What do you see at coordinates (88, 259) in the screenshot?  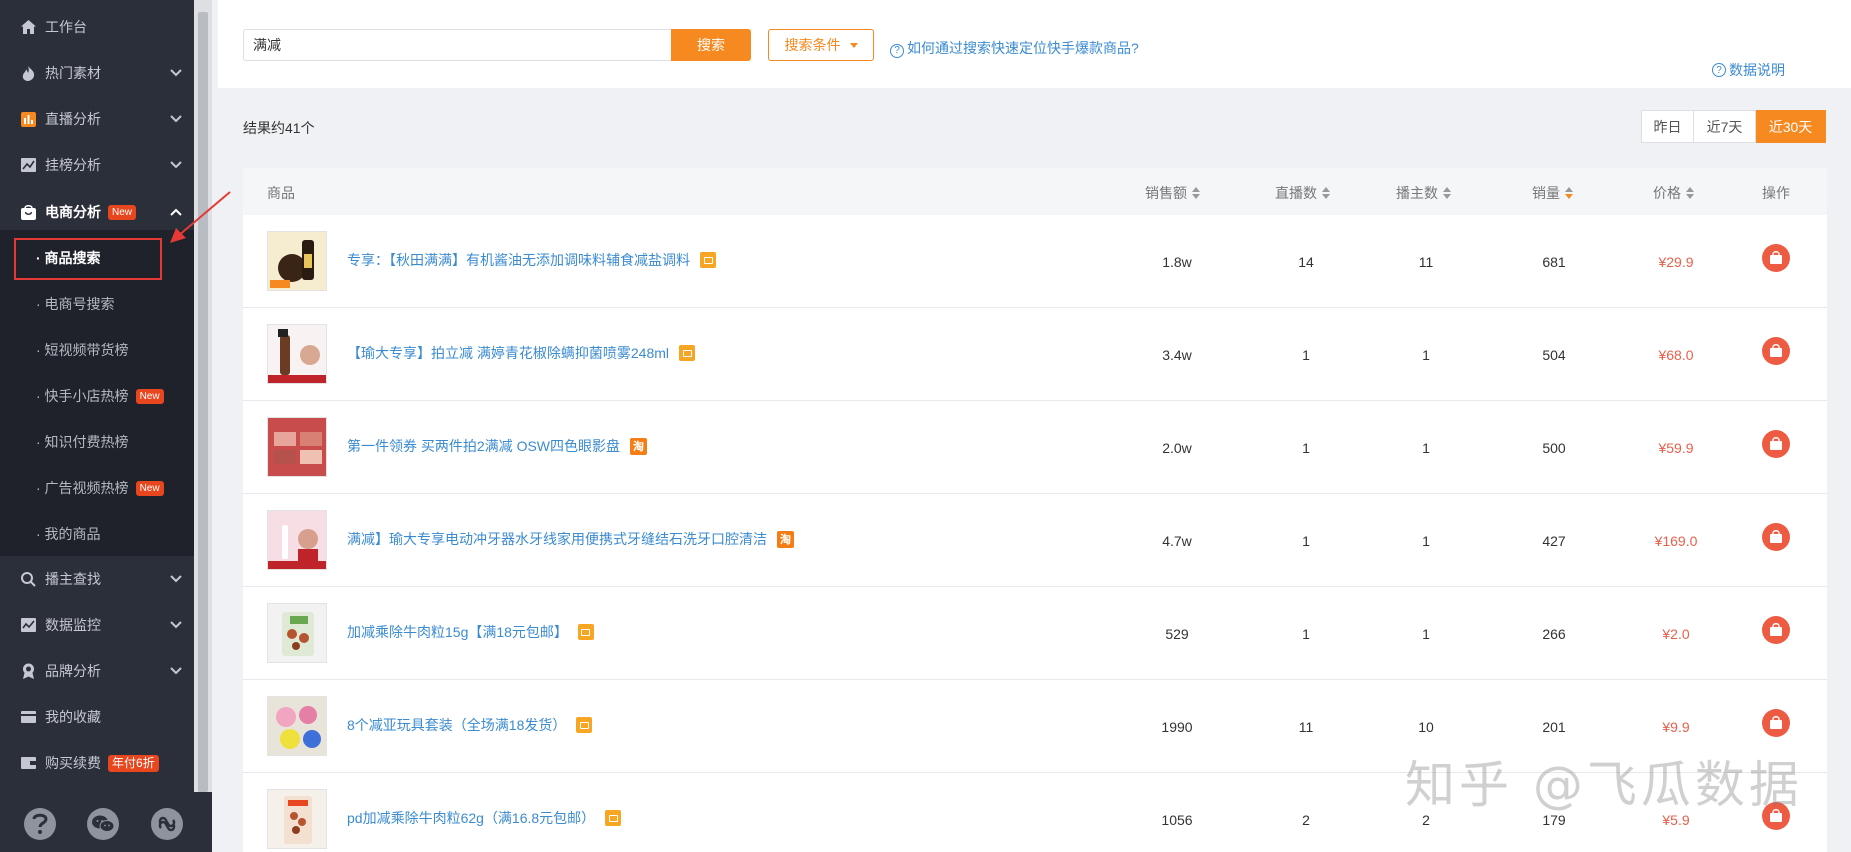 I see `highlight-annotation-box` at bounding box center [88, 259].